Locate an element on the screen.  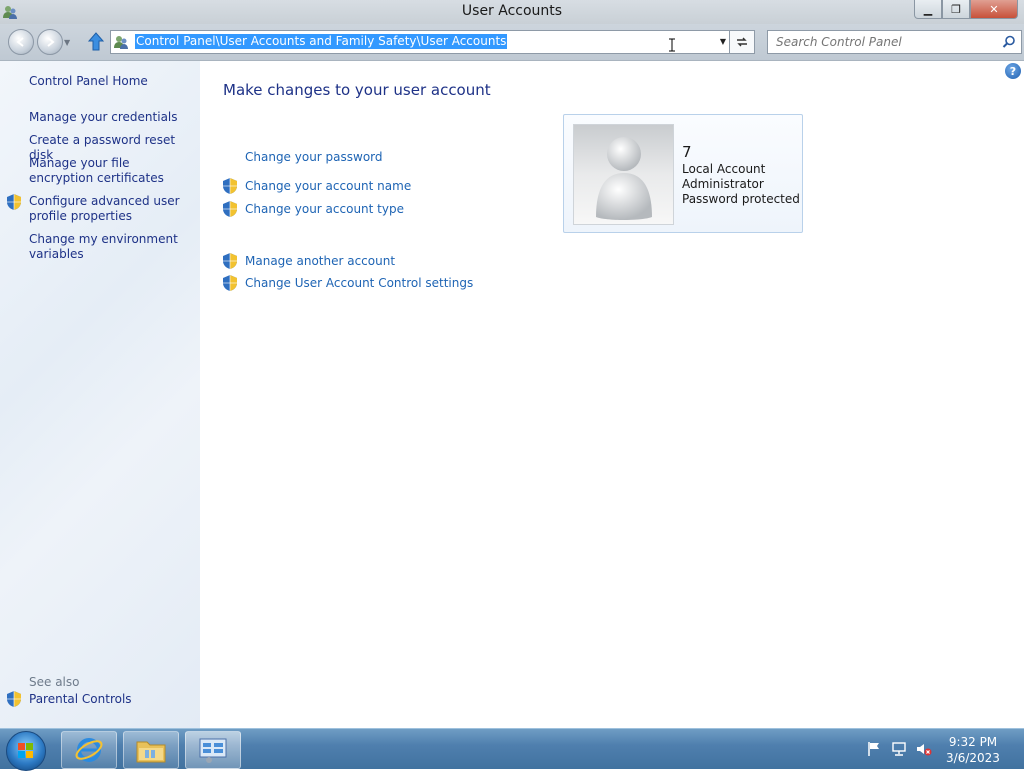
account-status: Password protected is located at coordinates (741, 199).